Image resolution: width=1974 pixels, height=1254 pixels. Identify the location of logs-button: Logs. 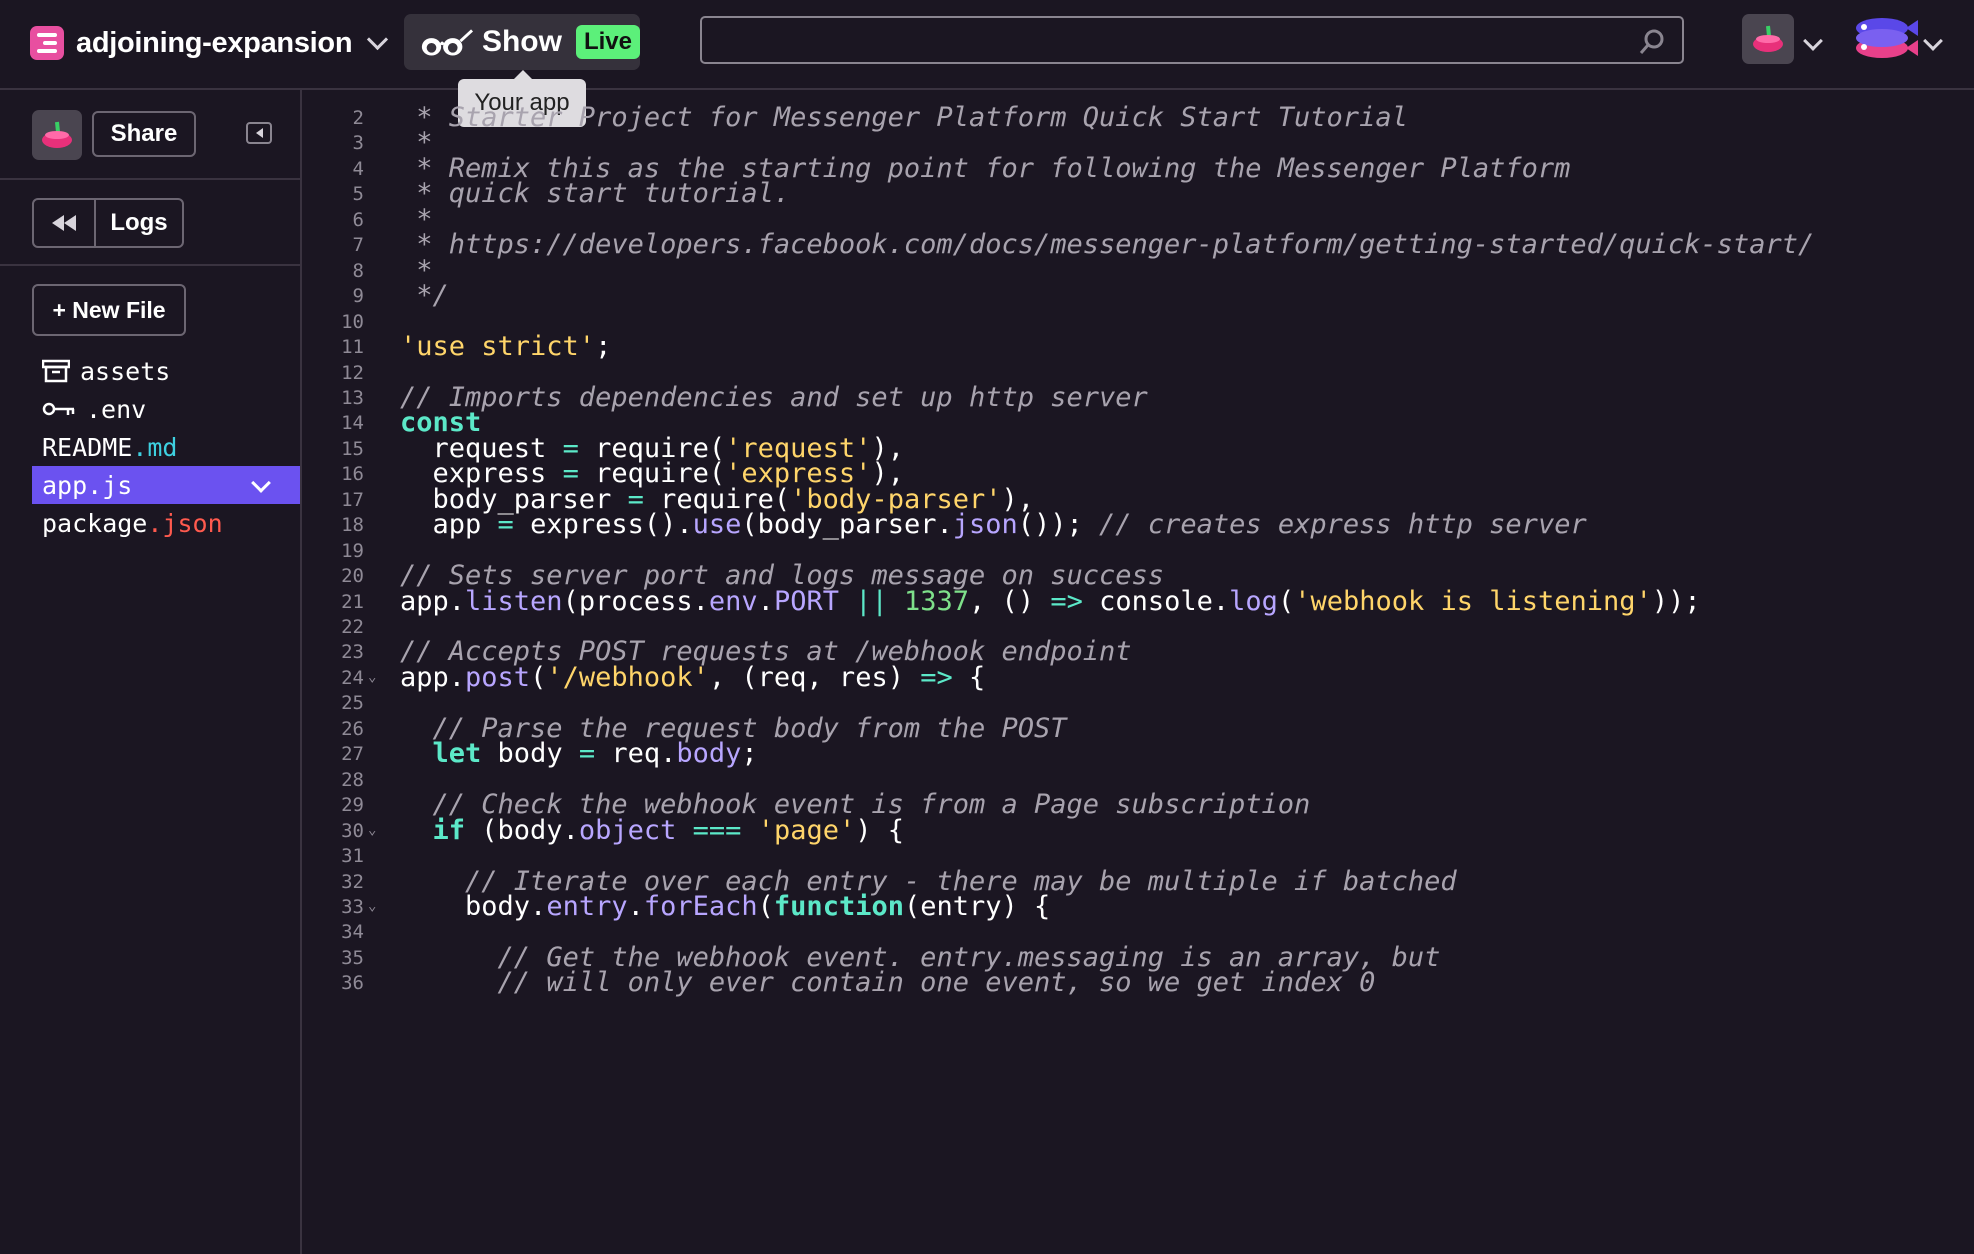
(139, 223).